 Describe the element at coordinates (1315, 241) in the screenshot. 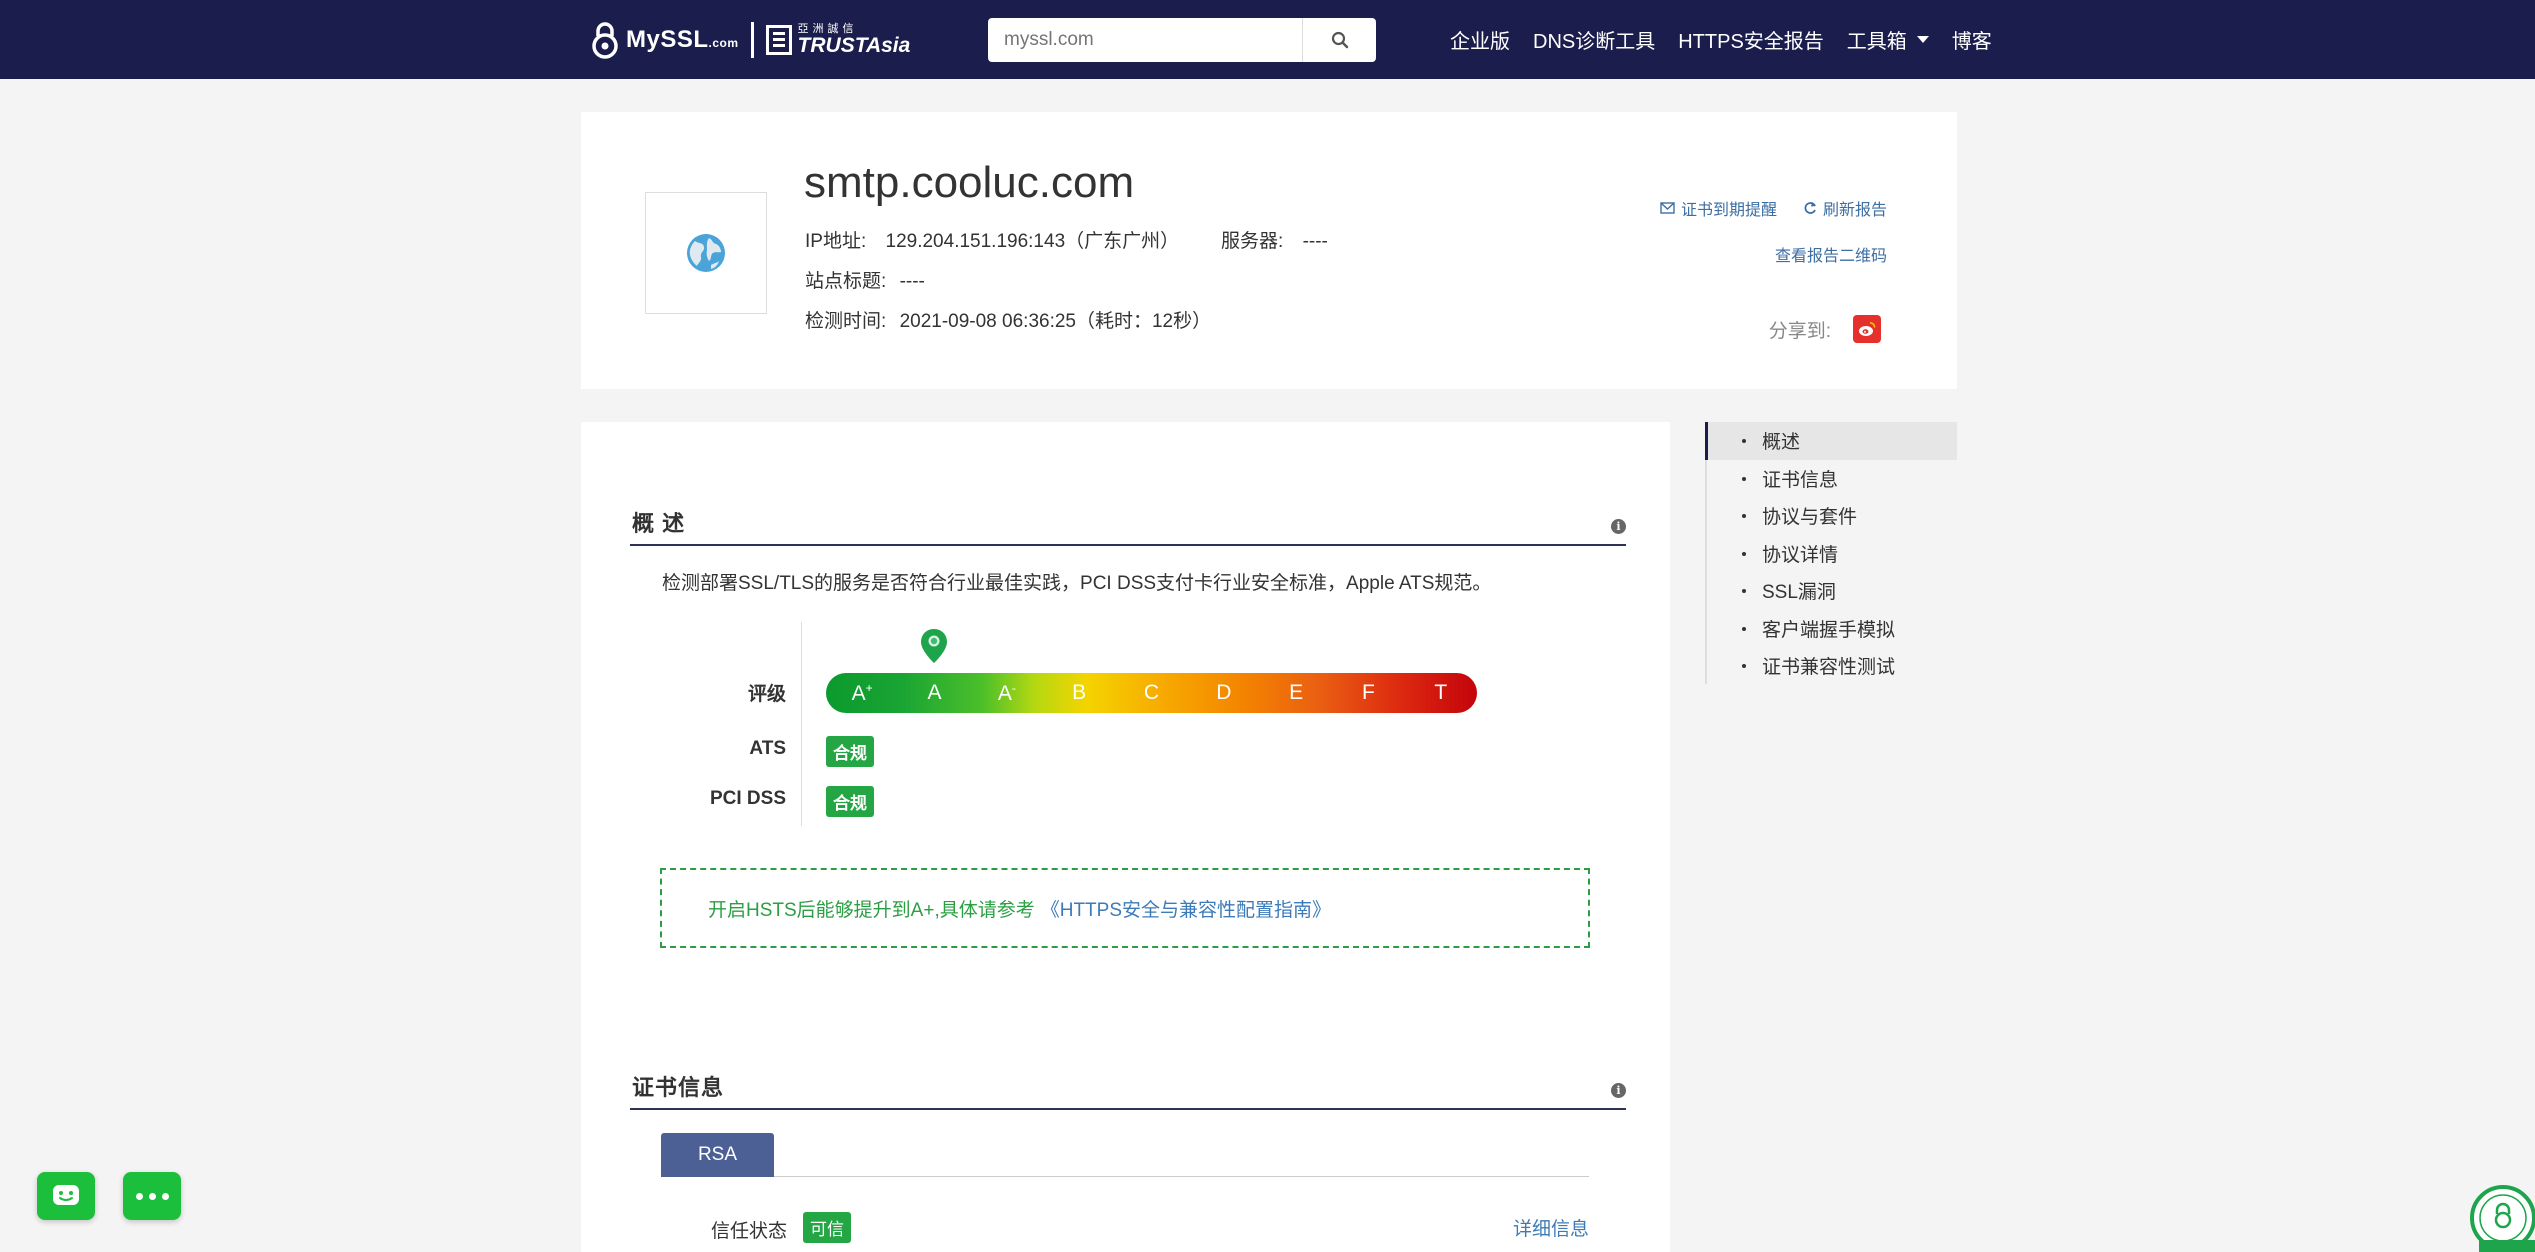

I see `server-value: ----` at that location.